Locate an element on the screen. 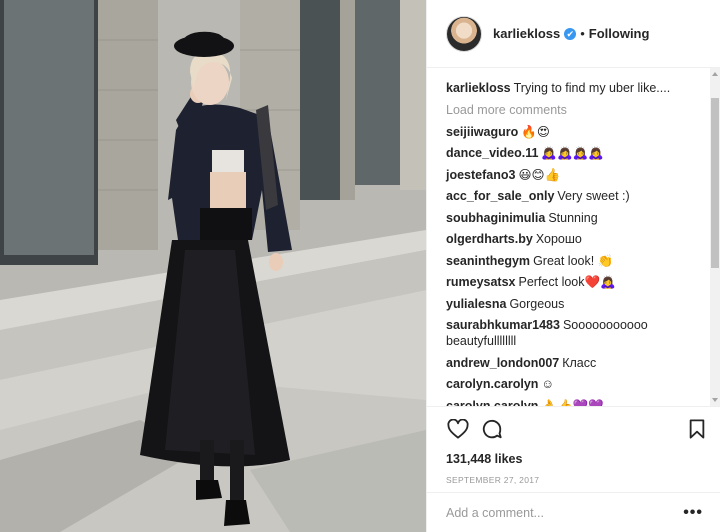 The image size is (720, 532). comment-text: Класс is located at coordinates (579, 362).